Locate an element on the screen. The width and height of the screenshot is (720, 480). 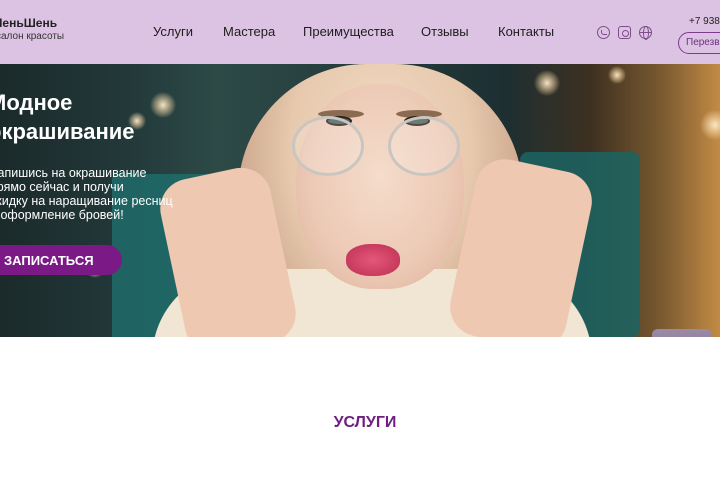
model-lips is located at coordinates (373, 260).